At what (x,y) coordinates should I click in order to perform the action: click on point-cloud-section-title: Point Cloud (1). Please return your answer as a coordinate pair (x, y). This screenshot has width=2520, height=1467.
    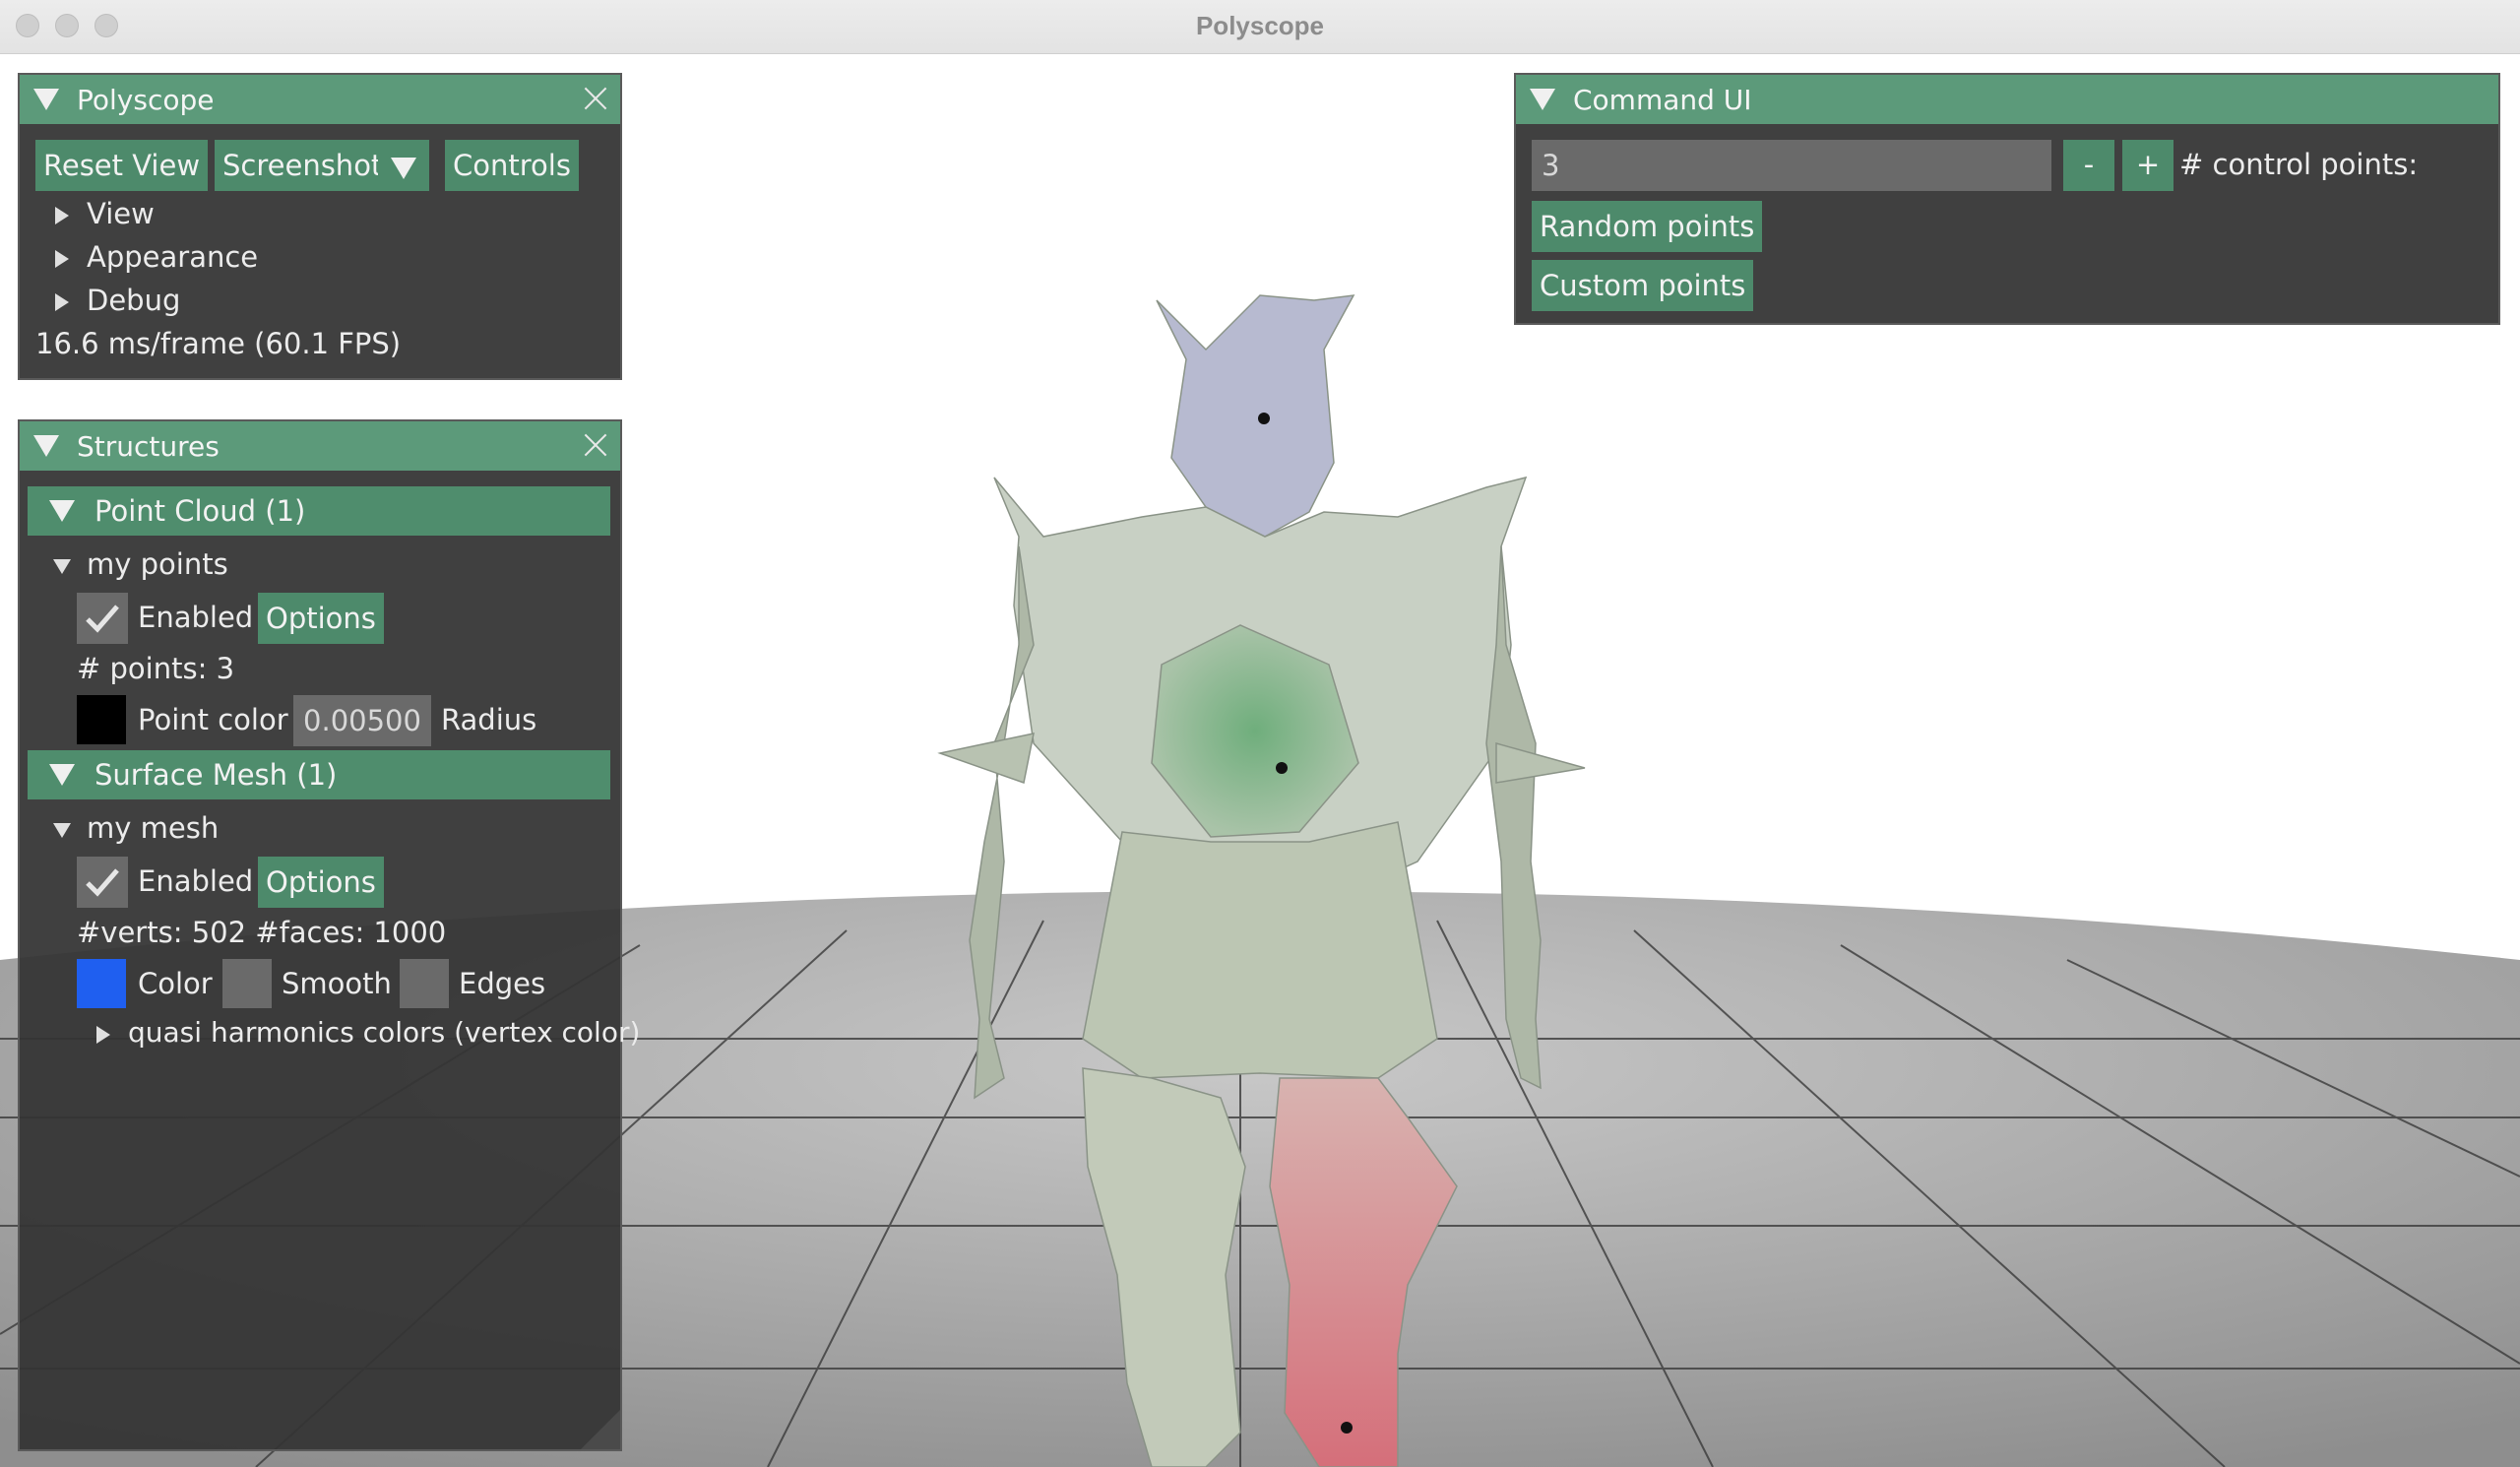
    Looking at the image, I should click on (200, 511).